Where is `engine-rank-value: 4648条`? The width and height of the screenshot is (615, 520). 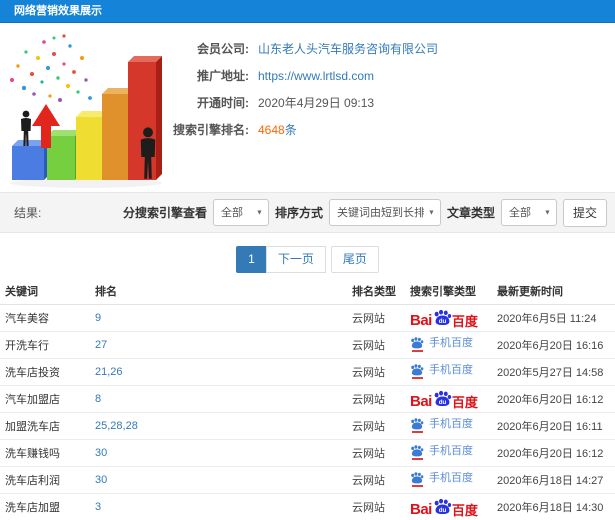
engine-rank-value: 4648条 is located at coordinates (348, 130).